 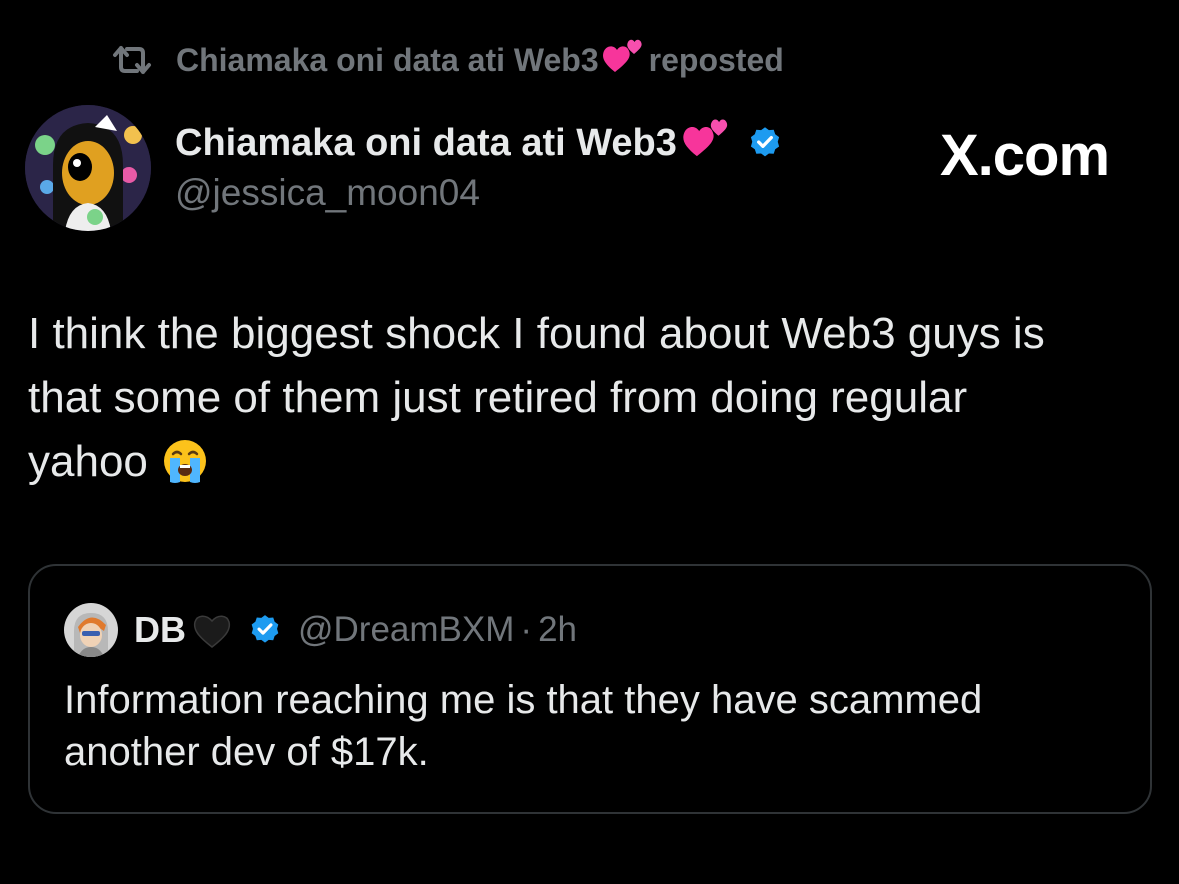 What do you see at coordinates (593, 466) in the screenshot?
I see `post-text-line-last: yahoo` at bounding box center [593, 466].